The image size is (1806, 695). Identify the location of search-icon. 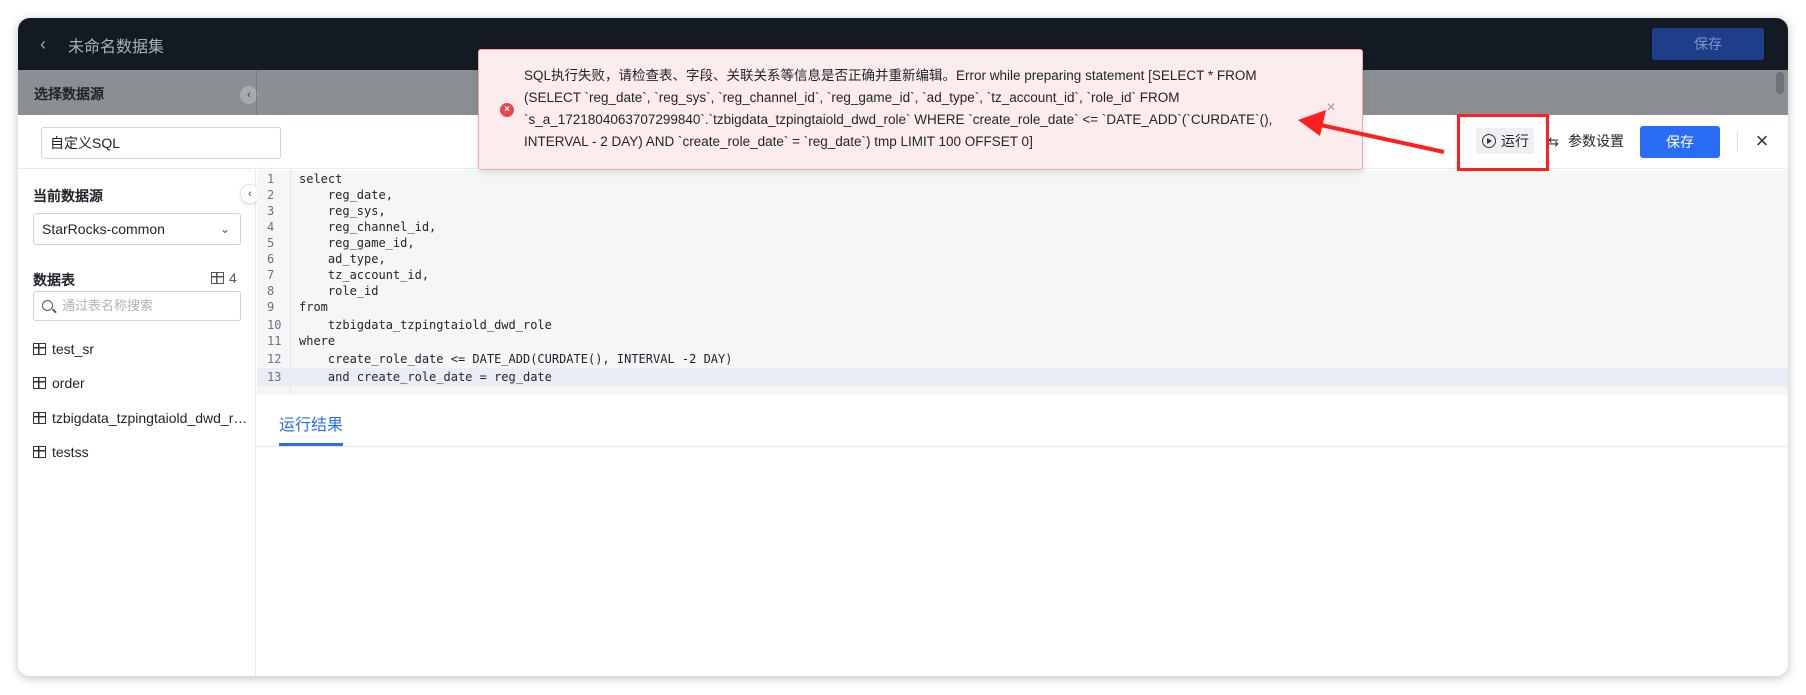
(47, 305).